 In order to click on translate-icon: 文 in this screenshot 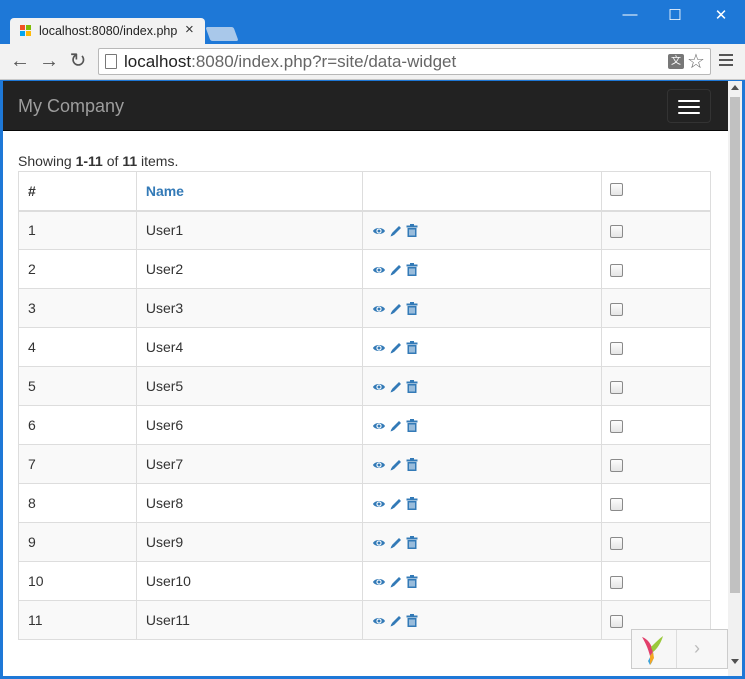, I will do `click(676, 61)`.